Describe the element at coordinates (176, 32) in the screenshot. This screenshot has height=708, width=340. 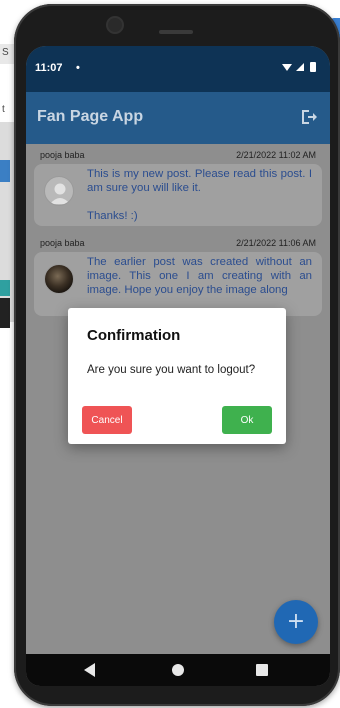
I see `phone-speaker` at that location.